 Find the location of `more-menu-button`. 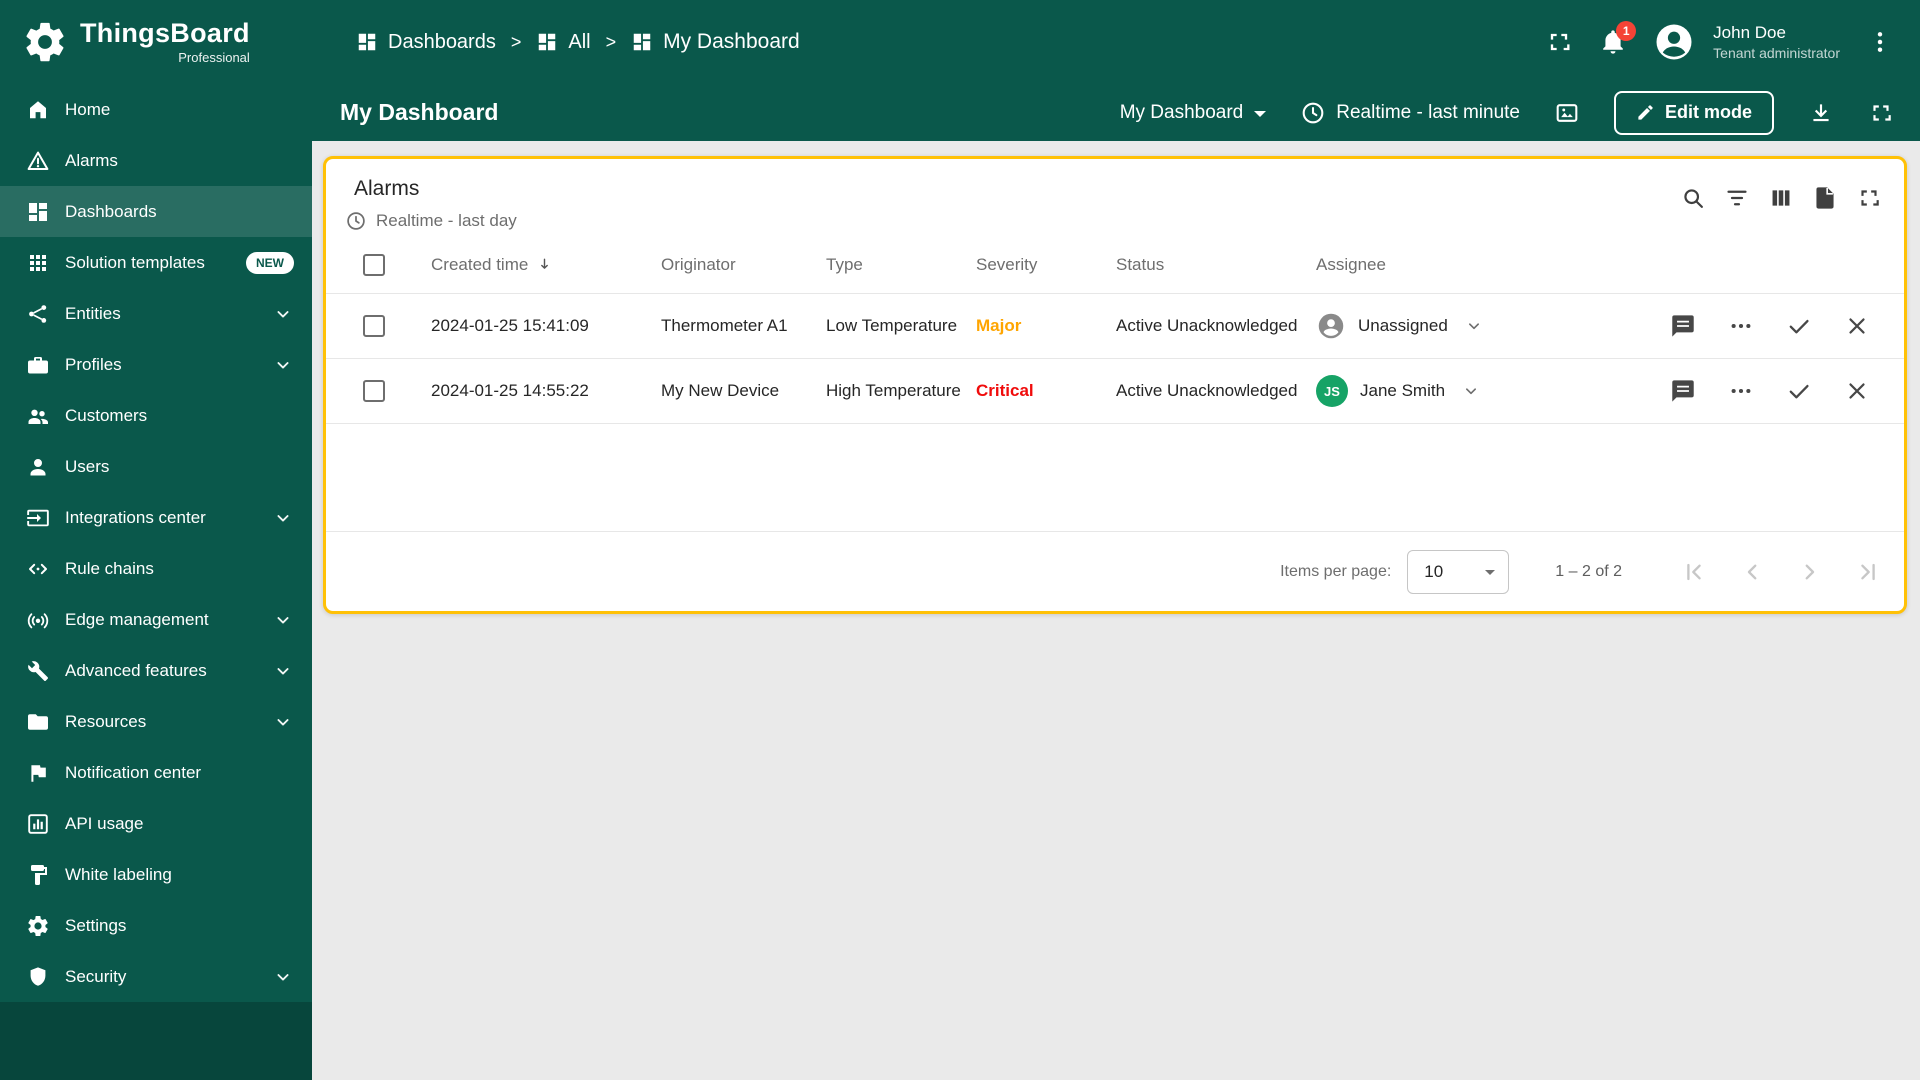

more-menu-button is located at coordinates (1880, 42).